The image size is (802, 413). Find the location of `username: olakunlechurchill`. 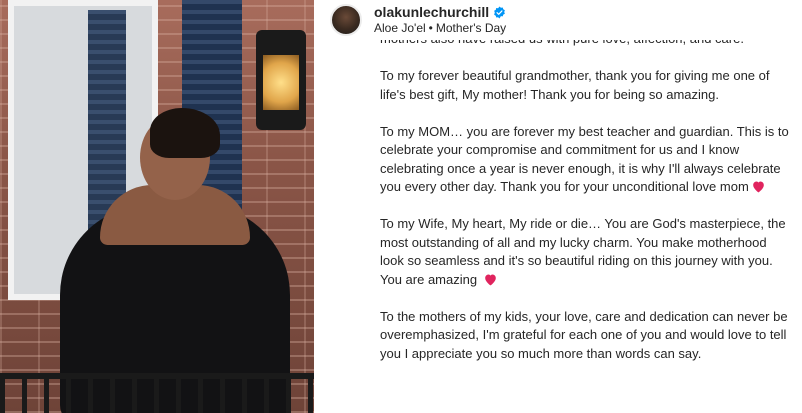

username: olakunlechurchill is located at coordinates (431, 12).